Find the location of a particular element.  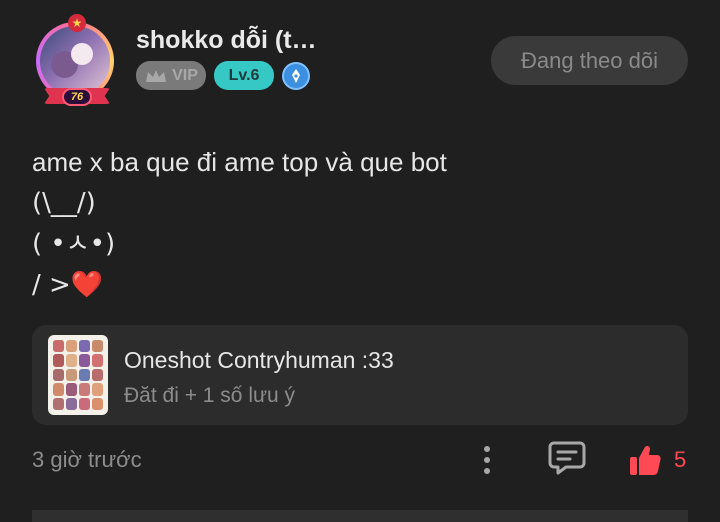

like-button: 5 is located at coordinates (659, 460).